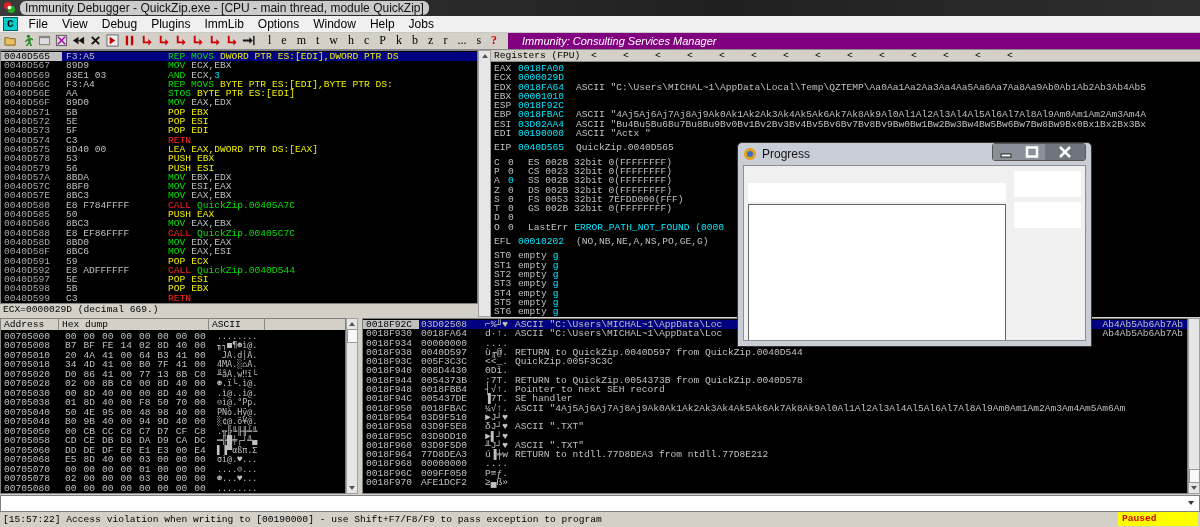  I want to click on toolbar-button: l, so click(270, 40).